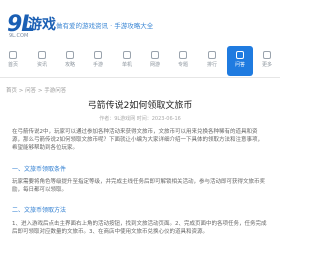 This screenshot has height=260, width=320. I want to click on nav-item-guides: 攻略, so click(70, 61).